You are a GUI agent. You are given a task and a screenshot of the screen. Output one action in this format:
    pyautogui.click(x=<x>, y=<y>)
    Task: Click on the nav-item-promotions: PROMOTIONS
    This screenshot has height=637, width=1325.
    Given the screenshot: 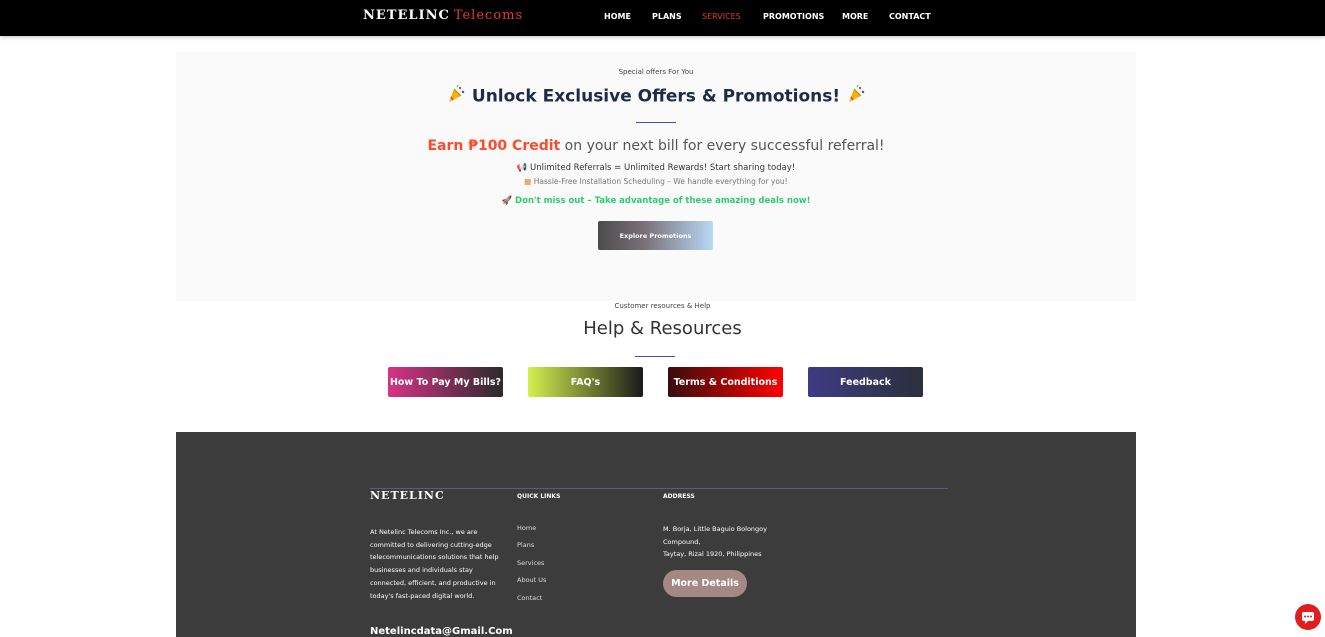 What is the action you would take?
    pyautogui.click(x=793, y=16)
    